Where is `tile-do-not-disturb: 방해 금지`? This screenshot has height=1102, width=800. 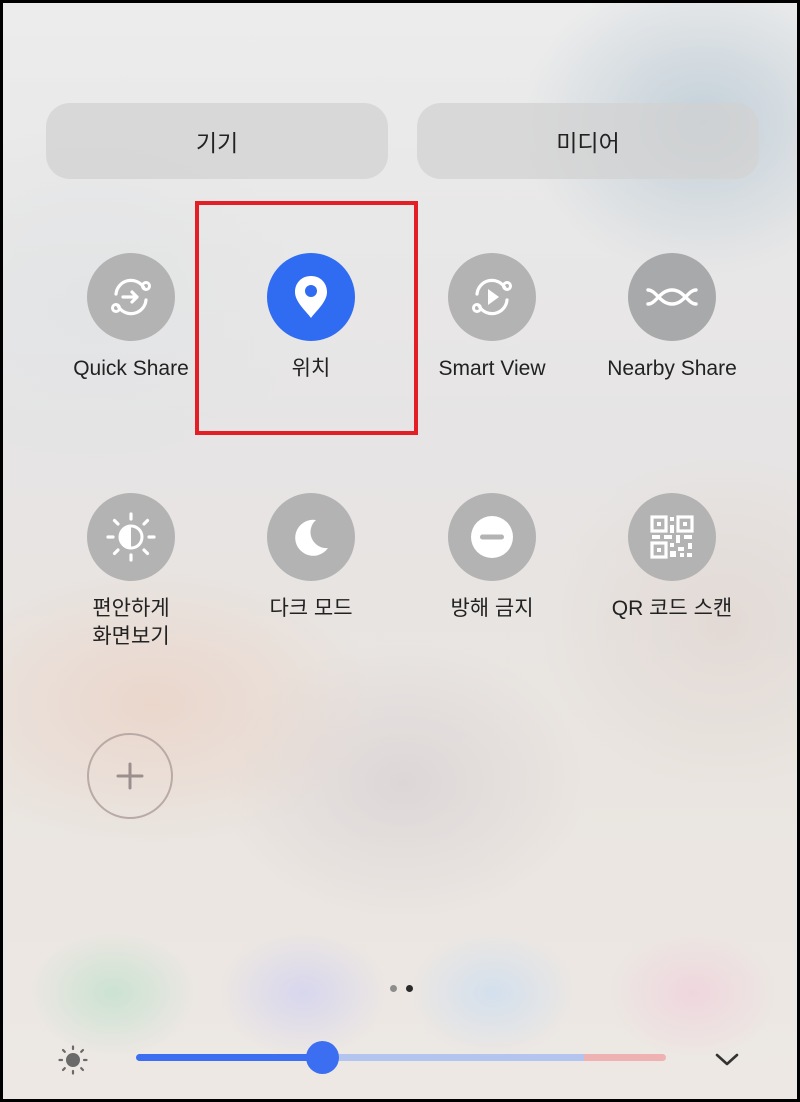 tile-do-not-disturb: 방해 금지 is located at coordinates (492, 558).